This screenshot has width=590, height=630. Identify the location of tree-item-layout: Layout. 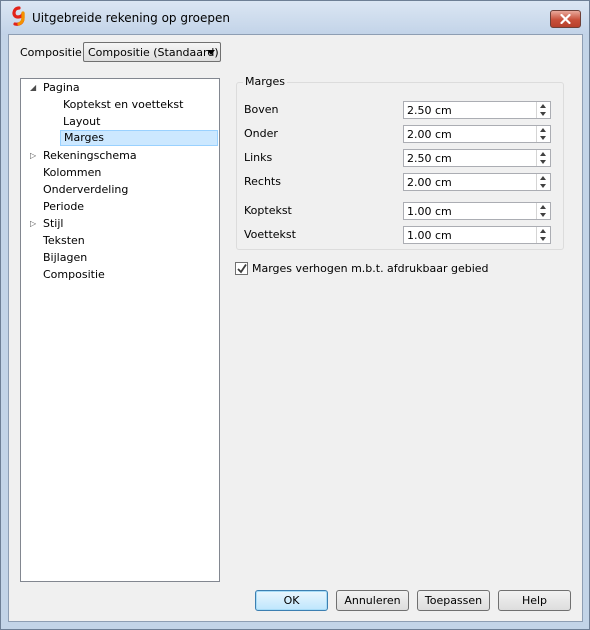
(81, 122).